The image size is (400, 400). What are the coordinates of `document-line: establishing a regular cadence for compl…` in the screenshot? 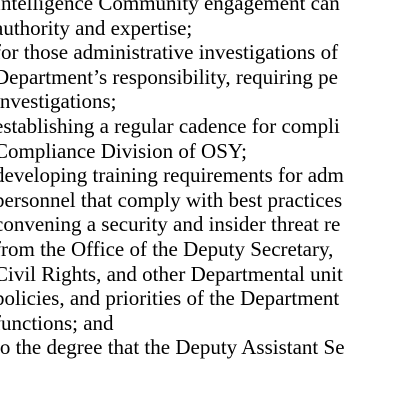 It's located at (170, 125).